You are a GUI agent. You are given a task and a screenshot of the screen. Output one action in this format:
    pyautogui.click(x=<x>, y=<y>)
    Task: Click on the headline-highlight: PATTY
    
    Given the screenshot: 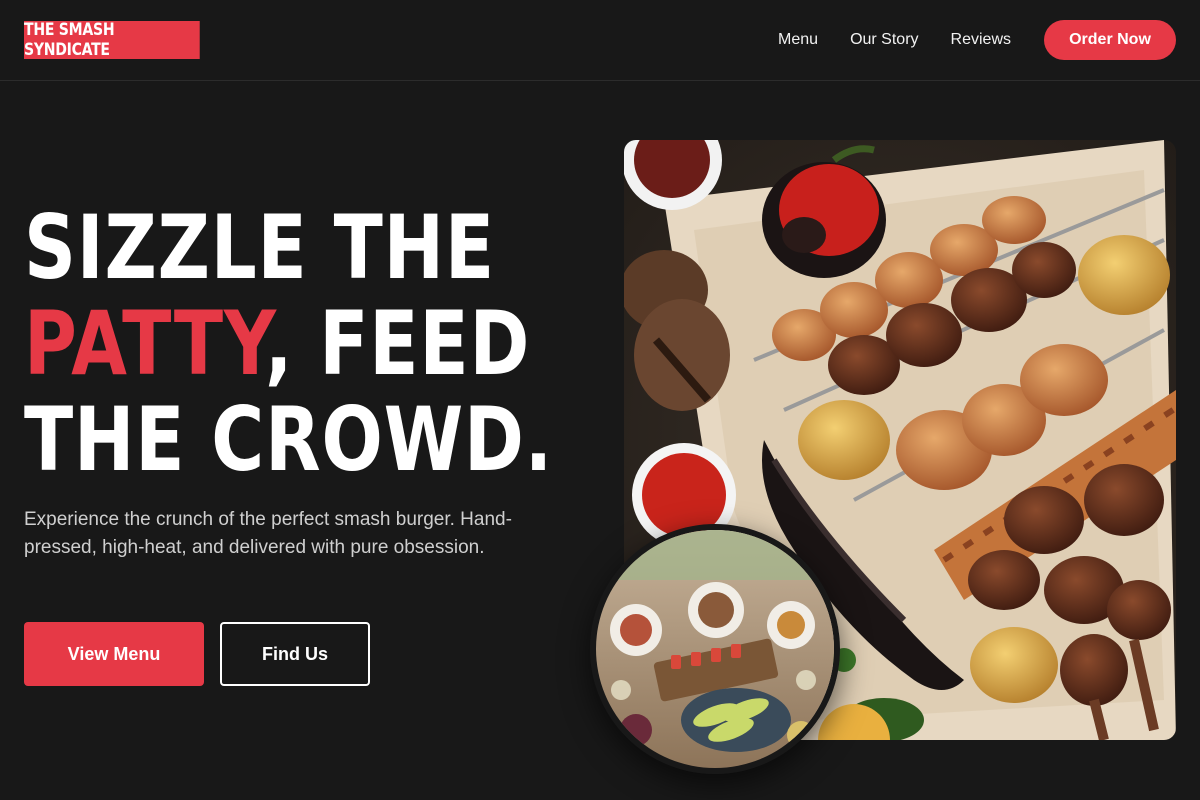 What is the action you would take?
    pyautogui.click(x=145, y=343)
    